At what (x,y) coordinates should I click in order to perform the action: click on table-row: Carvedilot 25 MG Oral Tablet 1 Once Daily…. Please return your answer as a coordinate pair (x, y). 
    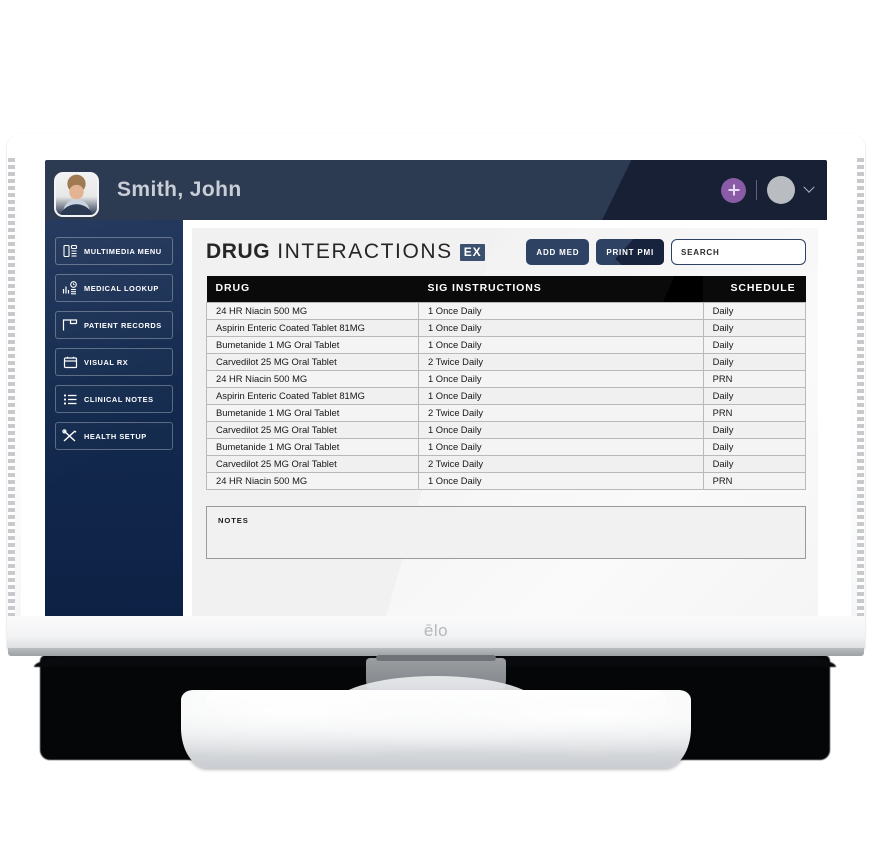
    Looking at the image, I should click on (506, 429).